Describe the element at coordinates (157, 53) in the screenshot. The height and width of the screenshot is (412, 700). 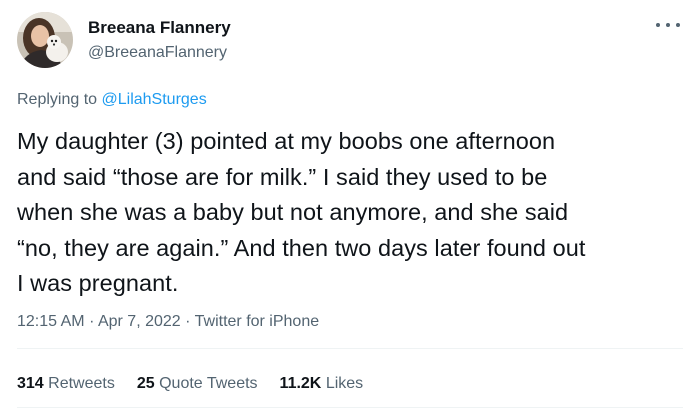
I see `author-handle: @BreeanaFlannery` at that location.